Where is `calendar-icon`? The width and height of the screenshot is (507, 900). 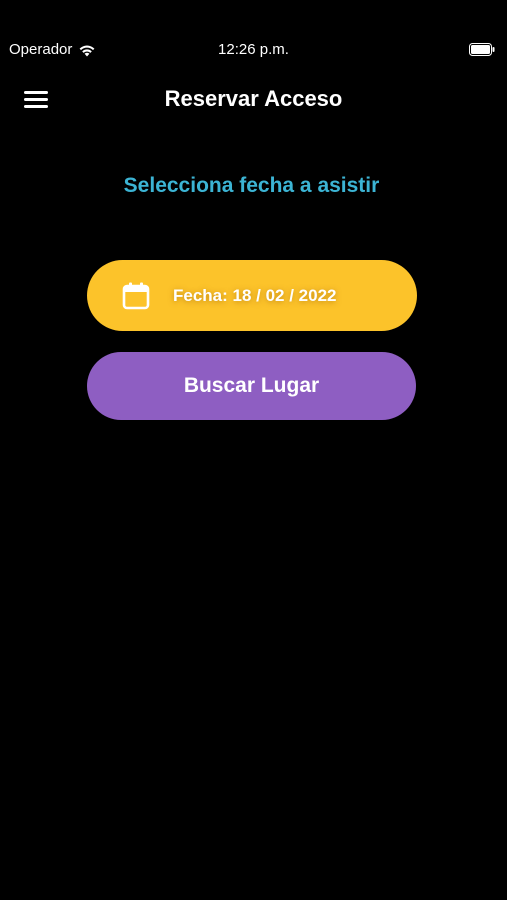 calendar-icon is located at coordinates (136, 296).